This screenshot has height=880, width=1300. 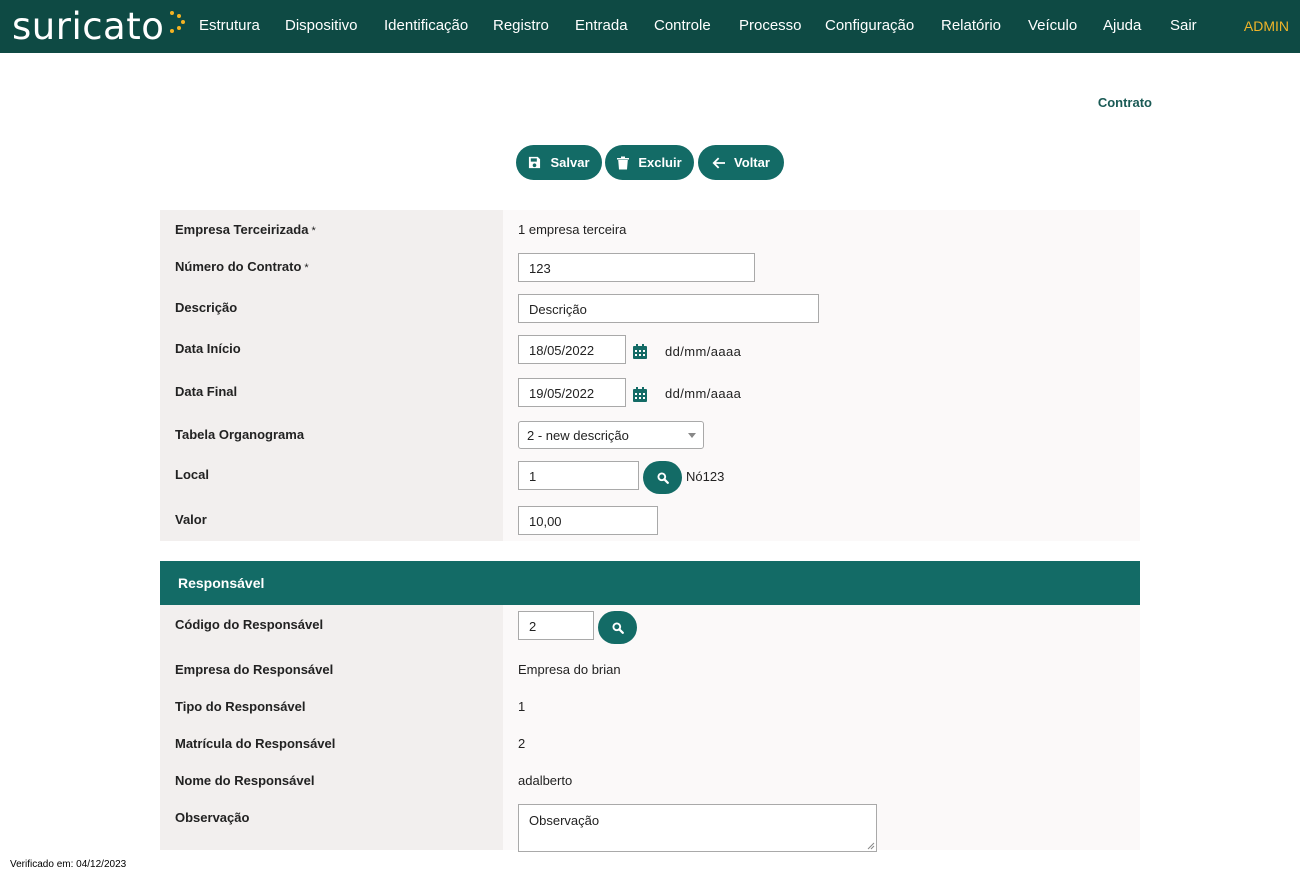 I want to click on local-label: Local, so click(x=192, y=474).